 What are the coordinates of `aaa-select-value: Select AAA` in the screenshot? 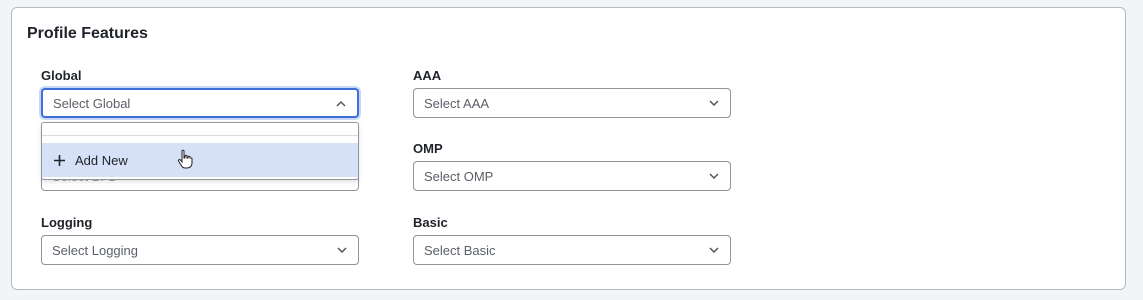 It's located at (457, 103).